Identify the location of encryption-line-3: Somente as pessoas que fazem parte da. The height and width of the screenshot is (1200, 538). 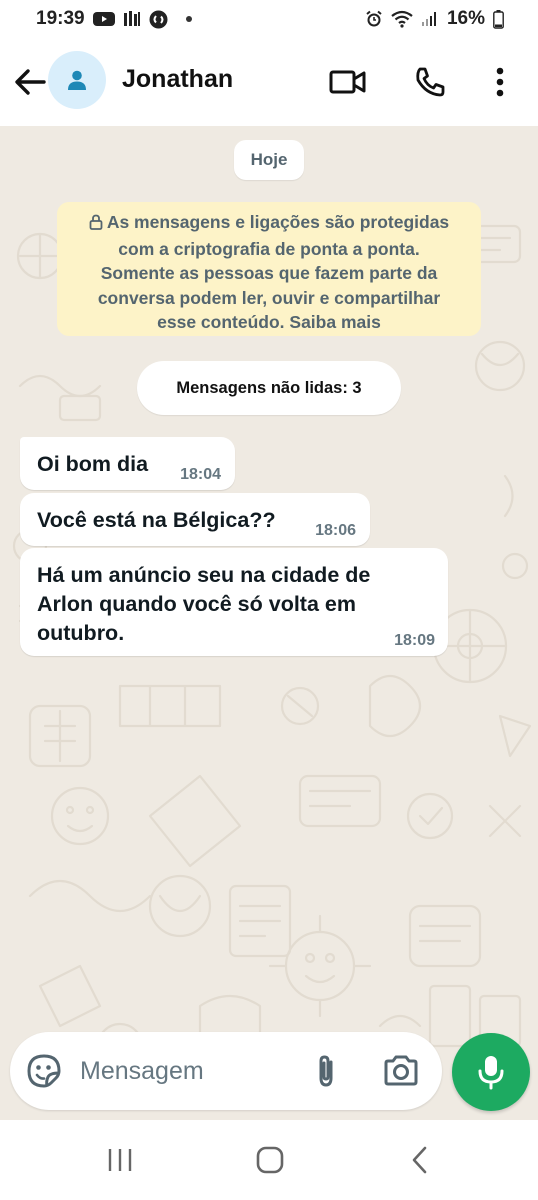
(269, 273).